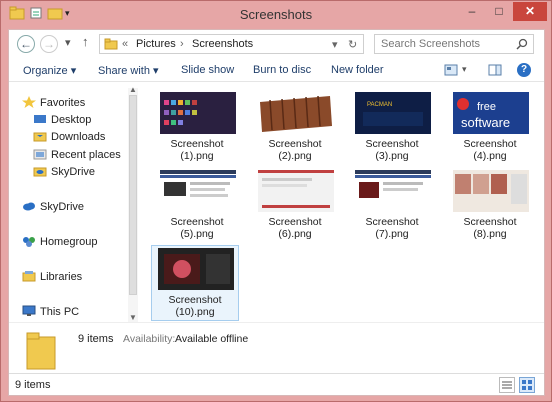 The height and width of the screenshot is (402, 552). What do you see at coordinates (156, 44) in the screenshot?
I see `breadcrumb-pictures: Pictures` at bounding box center [156, 44].